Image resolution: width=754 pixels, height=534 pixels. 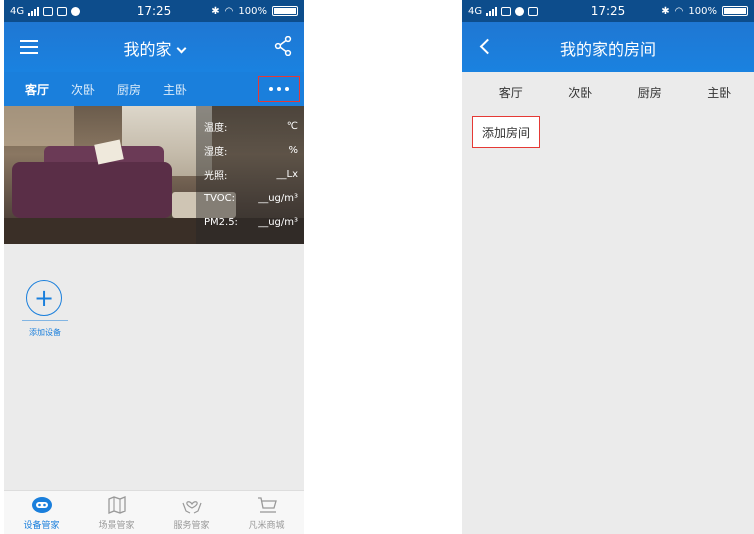 I want to click on nav-device-manager: 设备管家, so click(x=41, y=512).